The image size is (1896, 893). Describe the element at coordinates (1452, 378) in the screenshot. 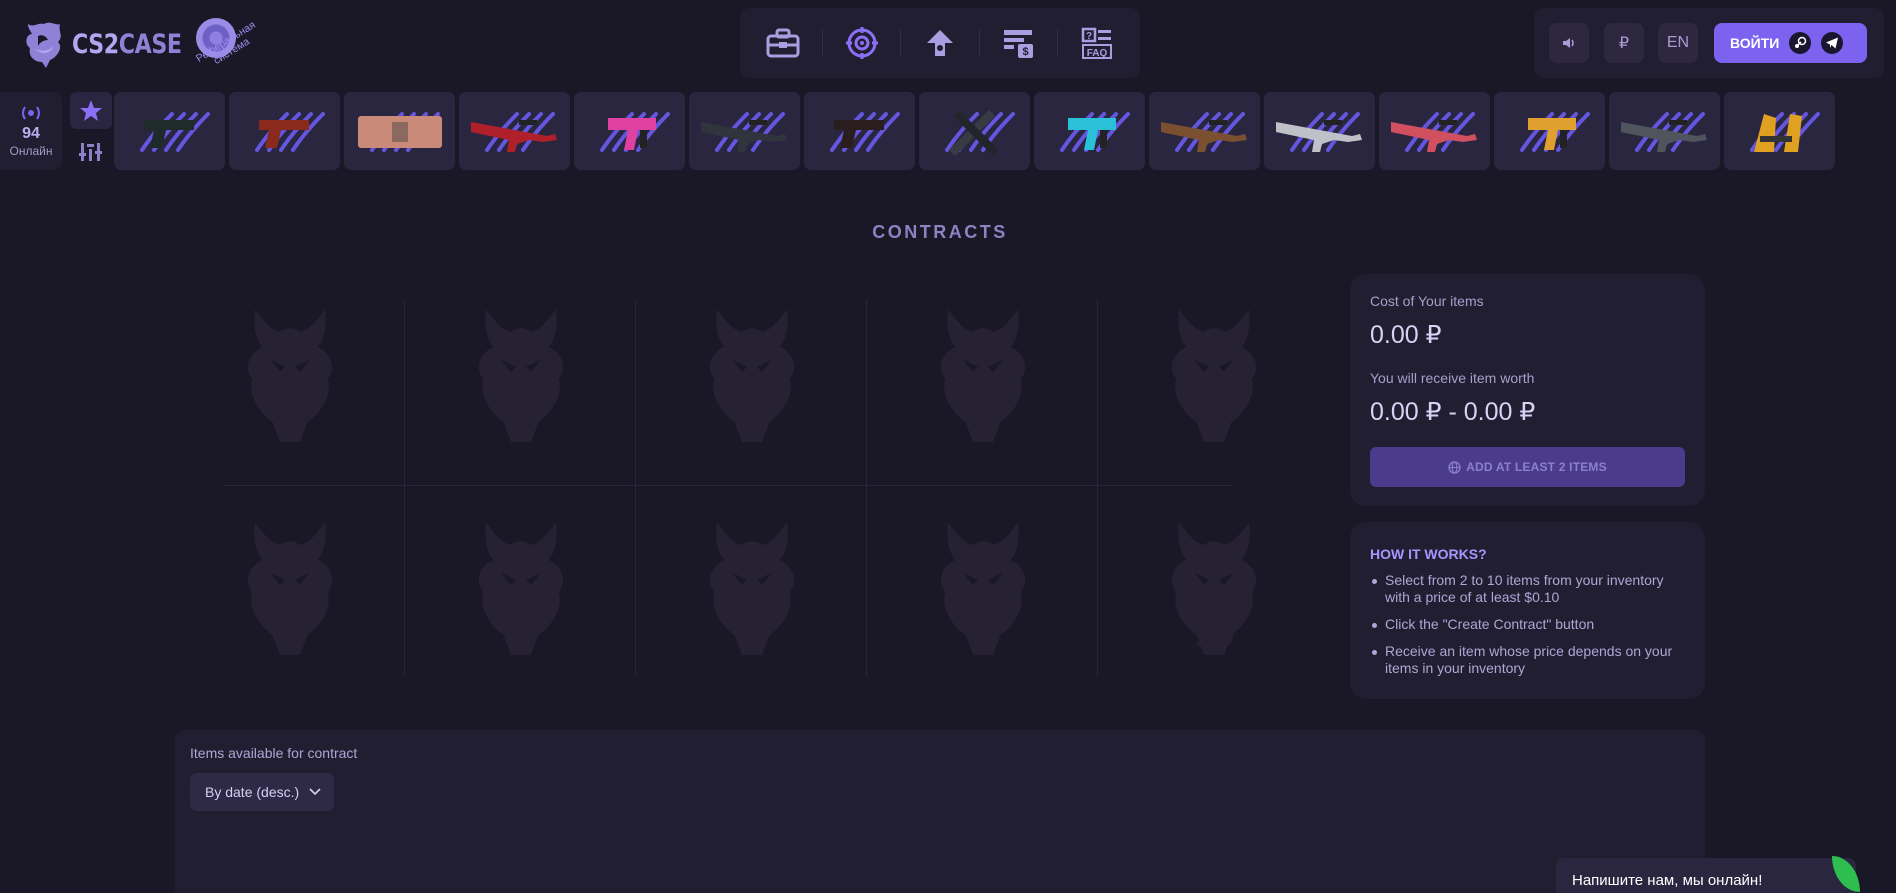

I see `receive-label: You will receive item worth` at that location.